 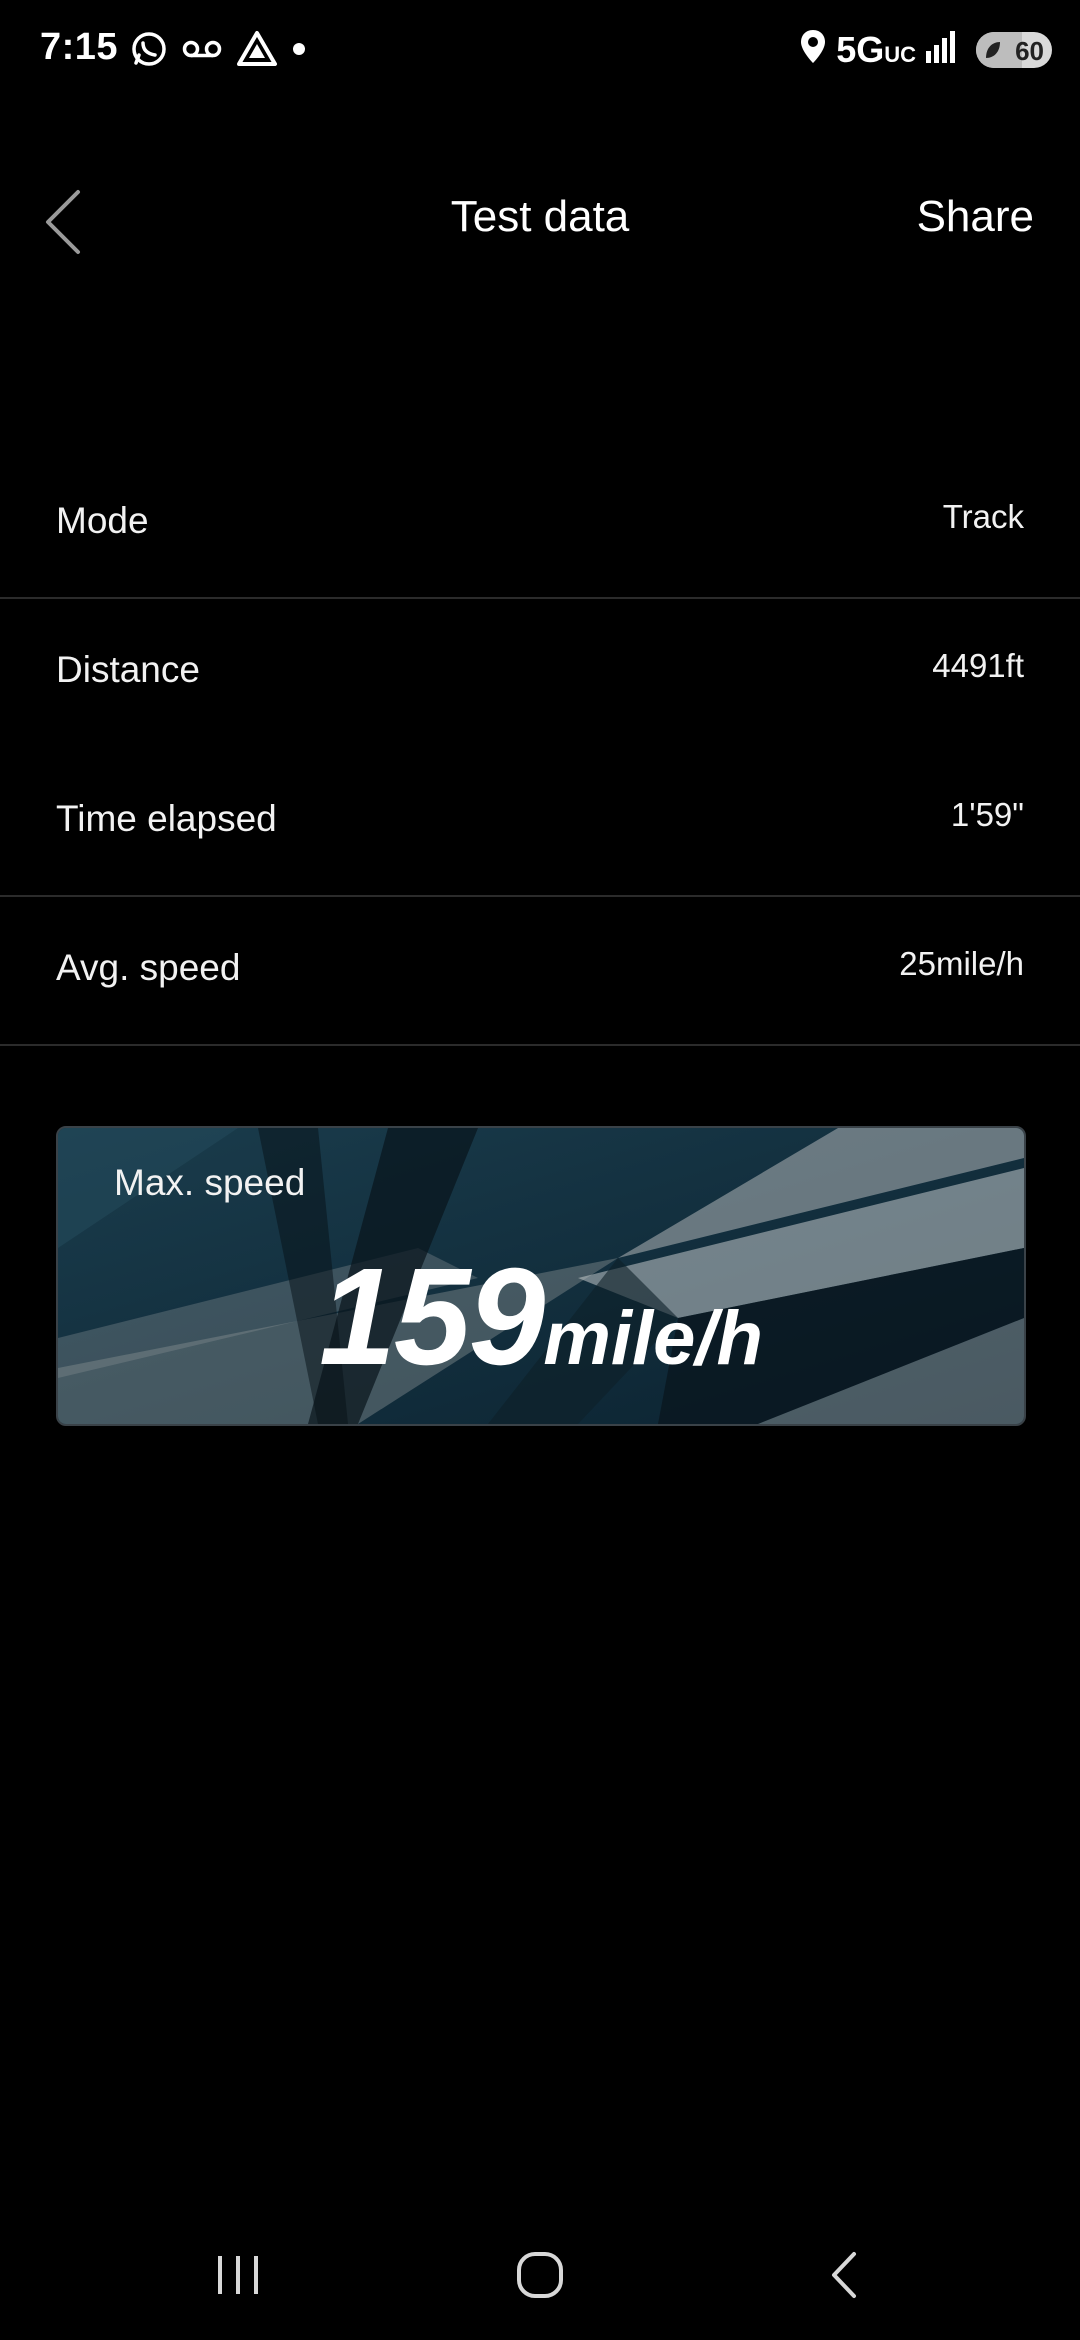 What do you see at coordinates (975, 217) in the screenshot?
I see `share-button: Share` at bounding box center [975, 217].